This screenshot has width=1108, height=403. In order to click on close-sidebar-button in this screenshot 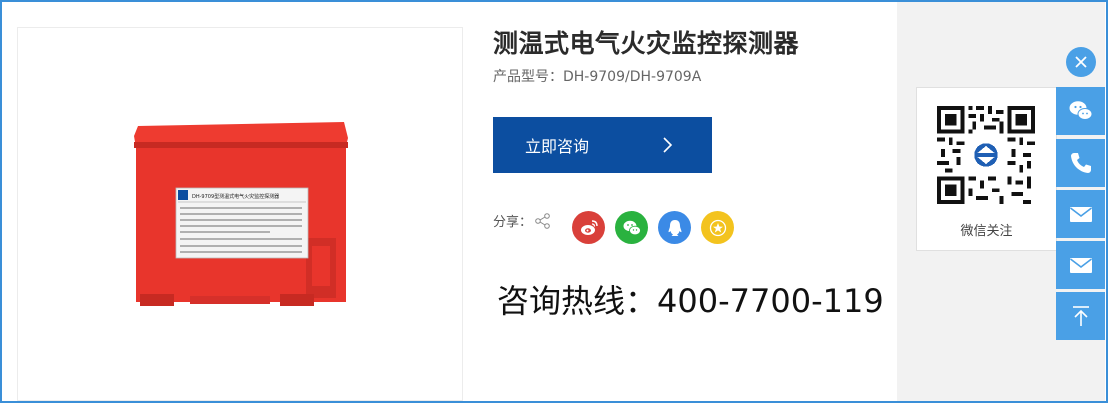, I will do `click(1081, 62)`.